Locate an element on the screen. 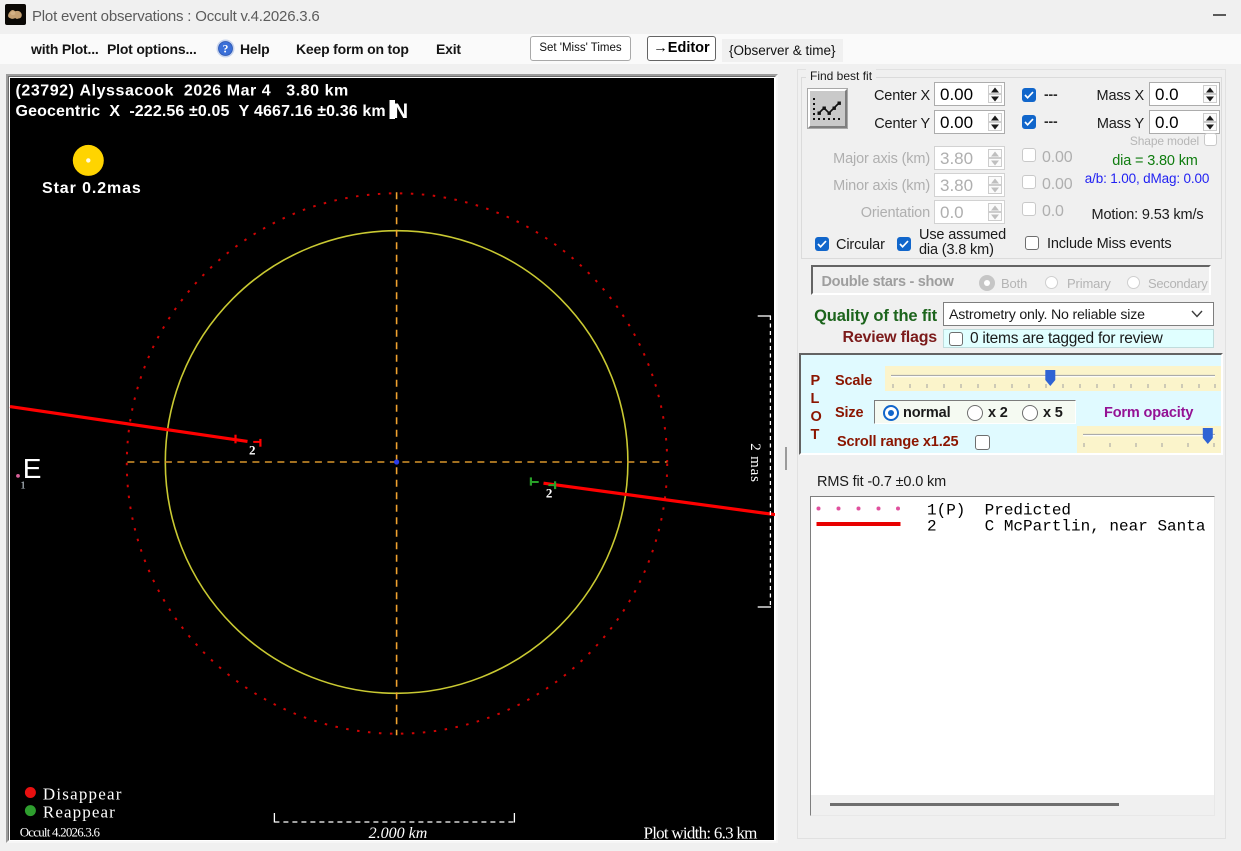 Image resolution: width=1241 pixels, height=851 pixels. svg-text: Disappear is located at coordinates (83, 794).